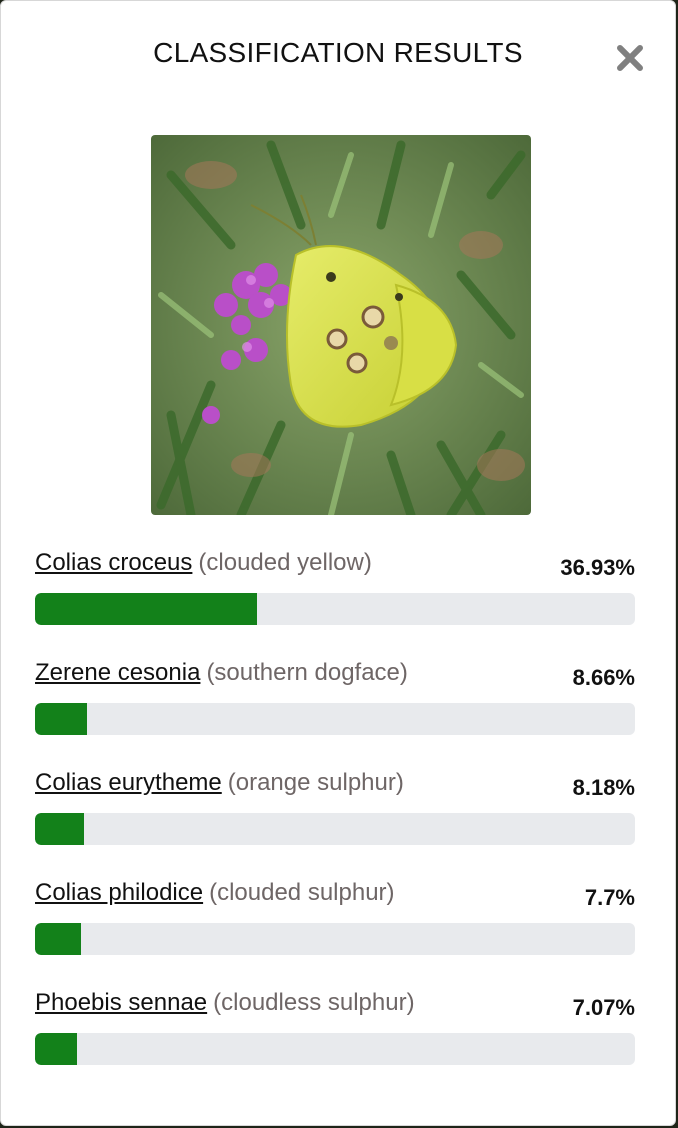 The height and width of the screenshot is (1128, 678). I want to click on common-name: (southern dogface), so click(307, 672).